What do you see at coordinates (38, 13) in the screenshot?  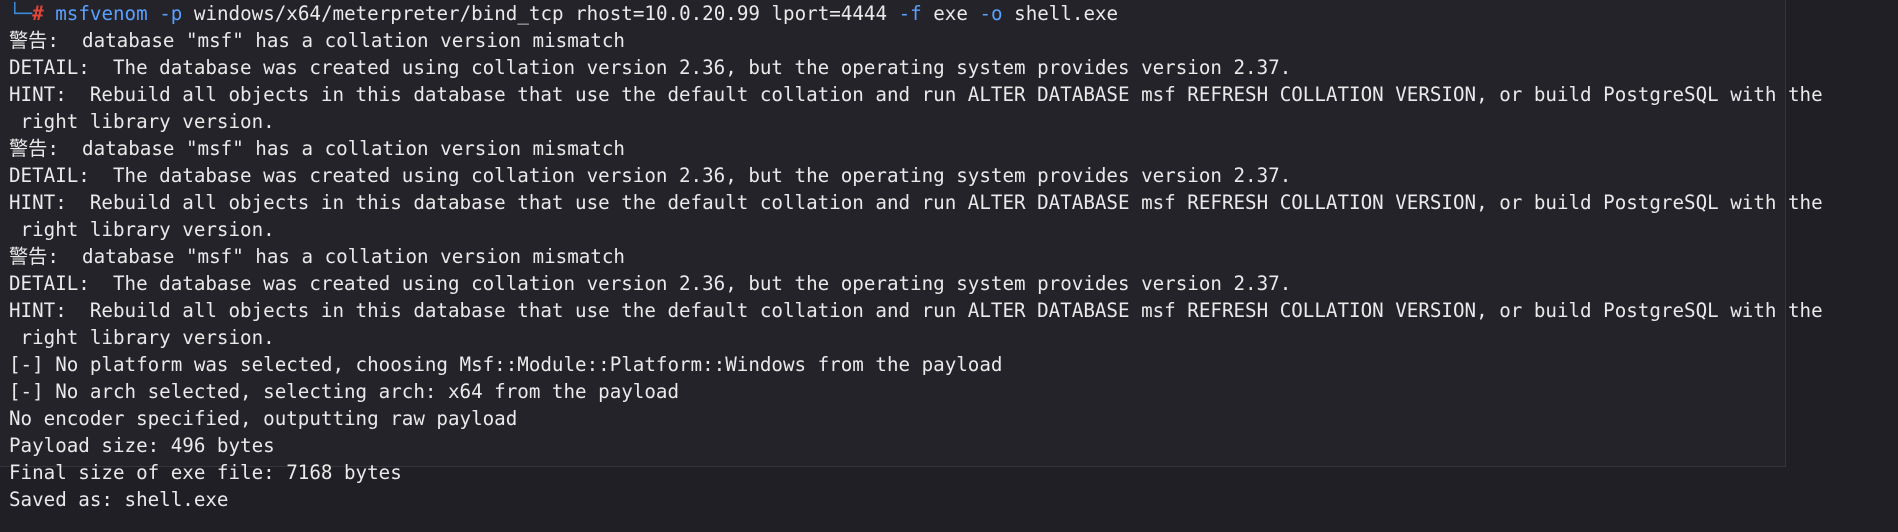 I see `prompt-symbol: #` at bounding box center [38, 13].